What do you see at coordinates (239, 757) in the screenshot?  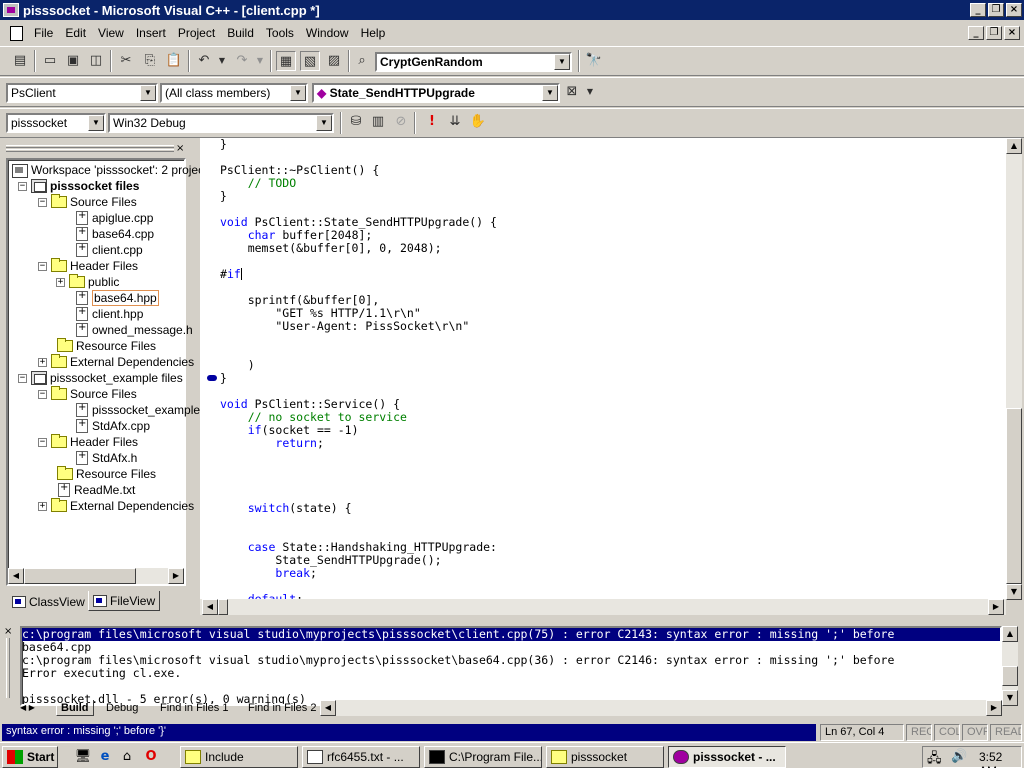 I see `task-include: Include` at bounding box center [239, 757].